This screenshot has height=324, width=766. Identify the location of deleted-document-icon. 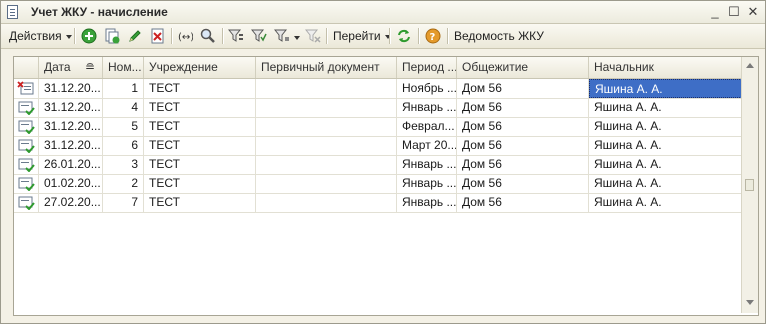
(25, 88).